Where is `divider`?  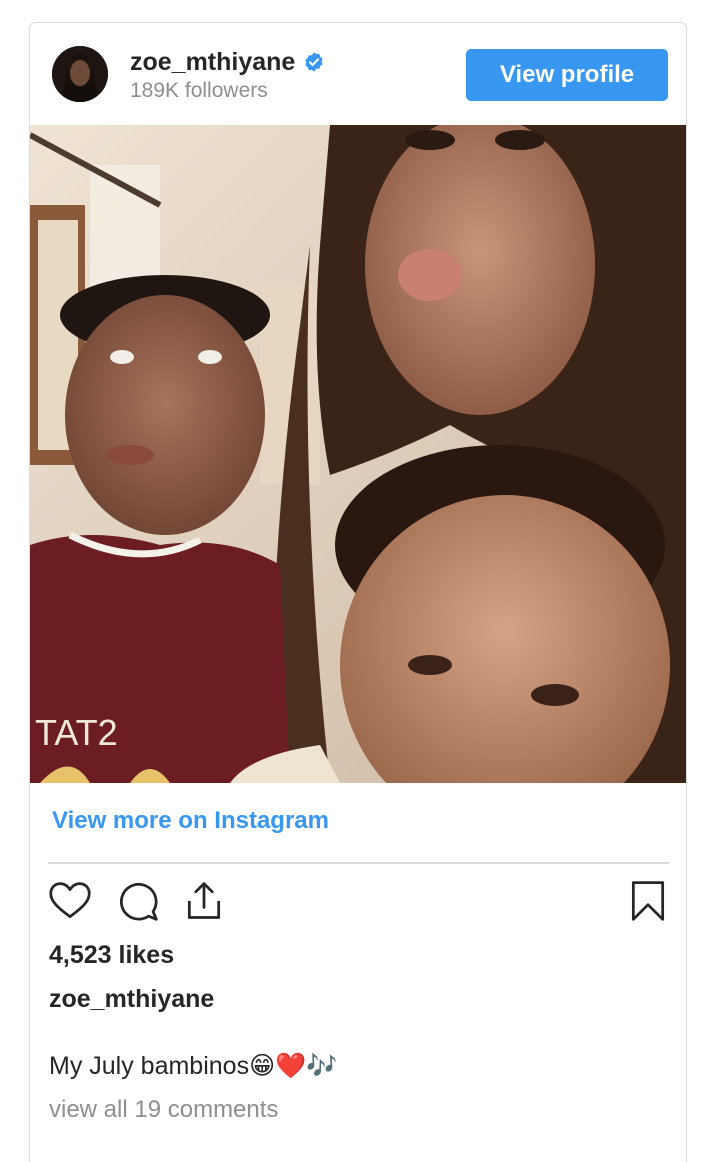
divider is located at coordinates (358, 863).